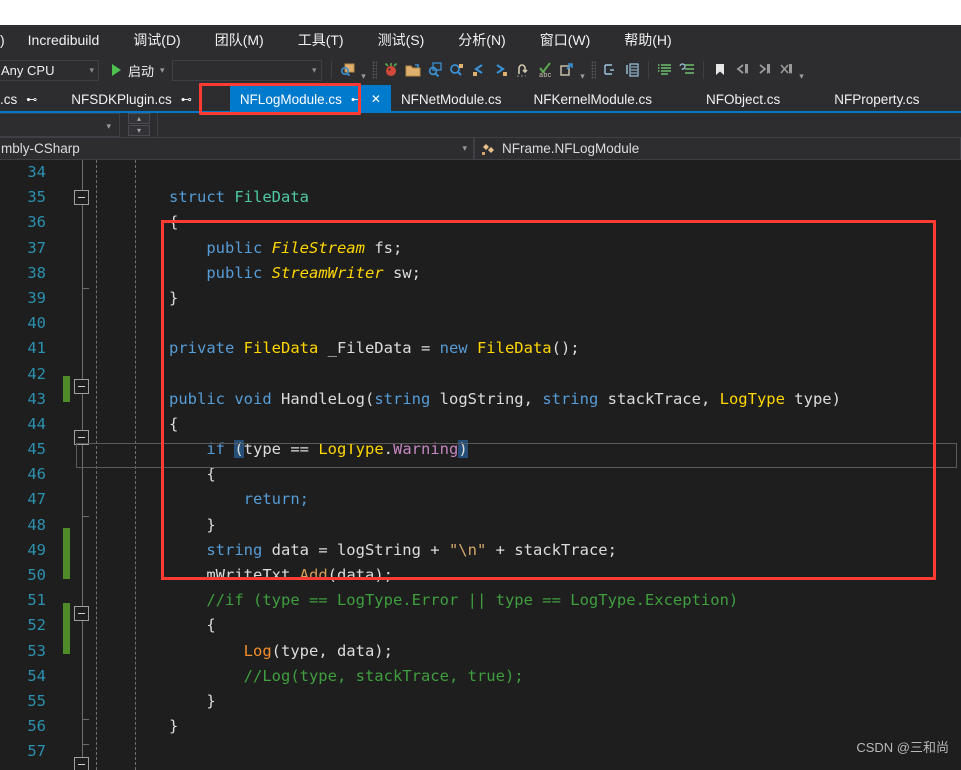  I want to click on step-forward-icon, so click(501, 70).